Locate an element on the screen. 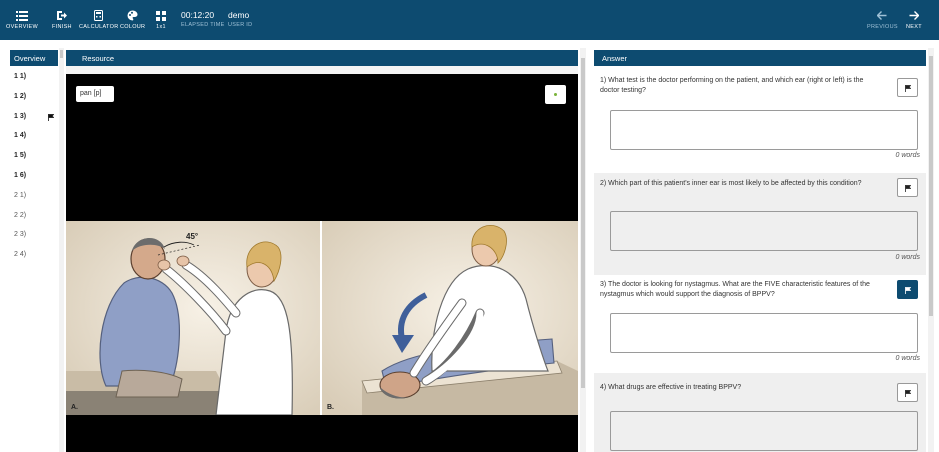 This screenshot has height=452, width=939. resource-viewer-bottom is located at coordinates (322, 433).